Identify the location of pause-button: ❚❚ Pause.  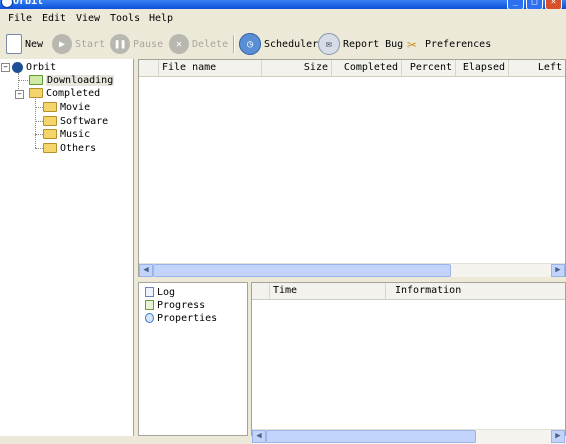
(136, 44).